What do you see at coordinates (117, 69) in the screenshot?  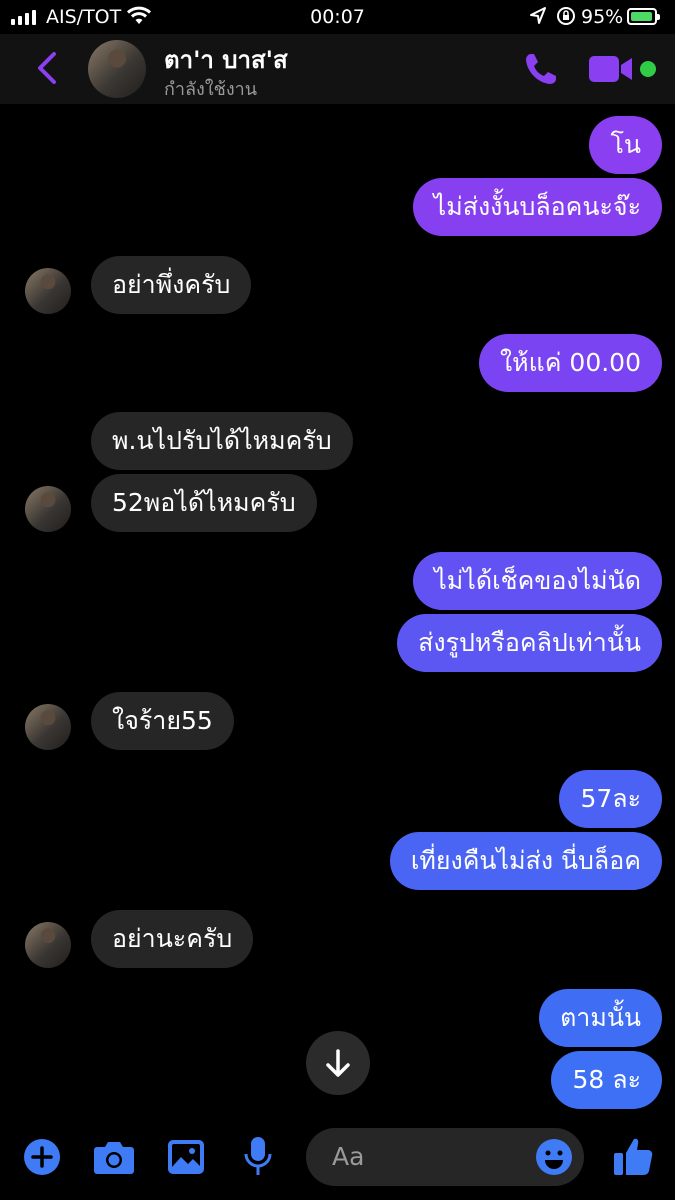 I see `contact-avatar` at bounding box center [117, 69].